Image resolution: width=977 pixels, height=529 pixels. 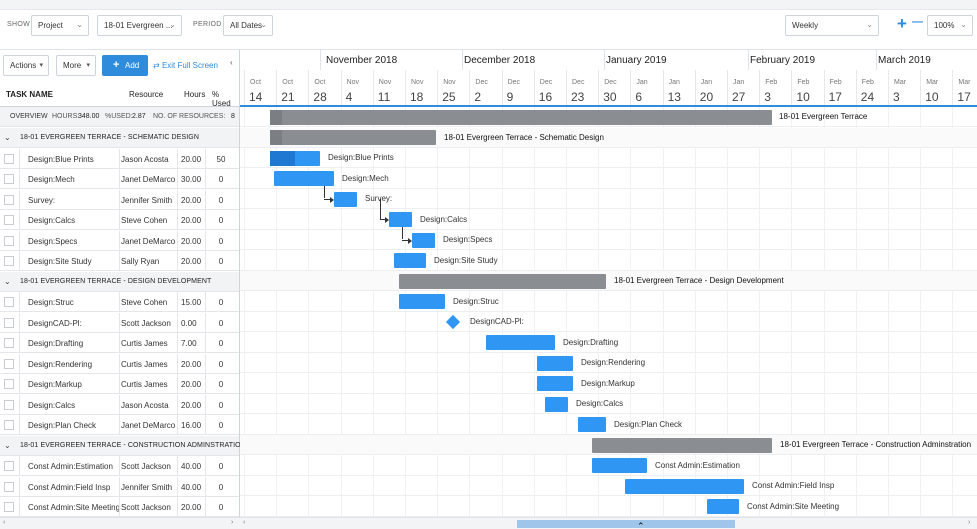 What do you see at coordinates (510, 97) in the screenshot?
I see `week-day: 9` at bounding box center [510, 97].